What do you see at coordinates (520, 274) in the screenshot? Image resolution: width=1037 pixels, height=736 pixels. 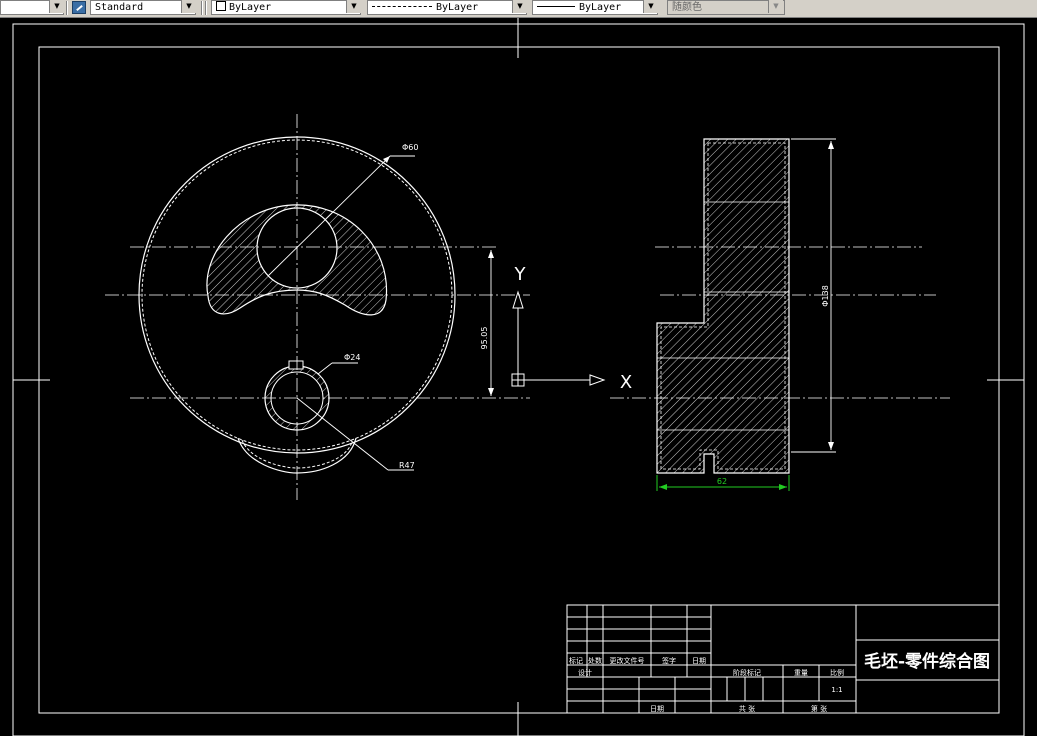 I see `ucs-y-label: Y` at bounding box center [520, 274].